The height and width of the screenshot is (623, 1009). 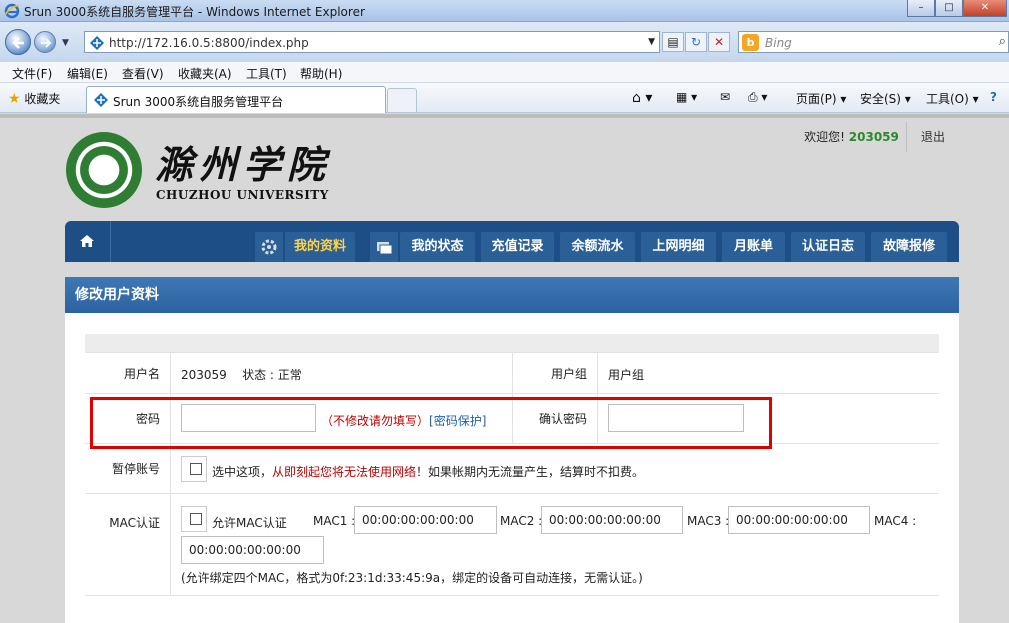 What do you see at coordinates (194, 519) in the screenshot?
I see `mac-allow-checkbox` at bounding box center [194, 519].